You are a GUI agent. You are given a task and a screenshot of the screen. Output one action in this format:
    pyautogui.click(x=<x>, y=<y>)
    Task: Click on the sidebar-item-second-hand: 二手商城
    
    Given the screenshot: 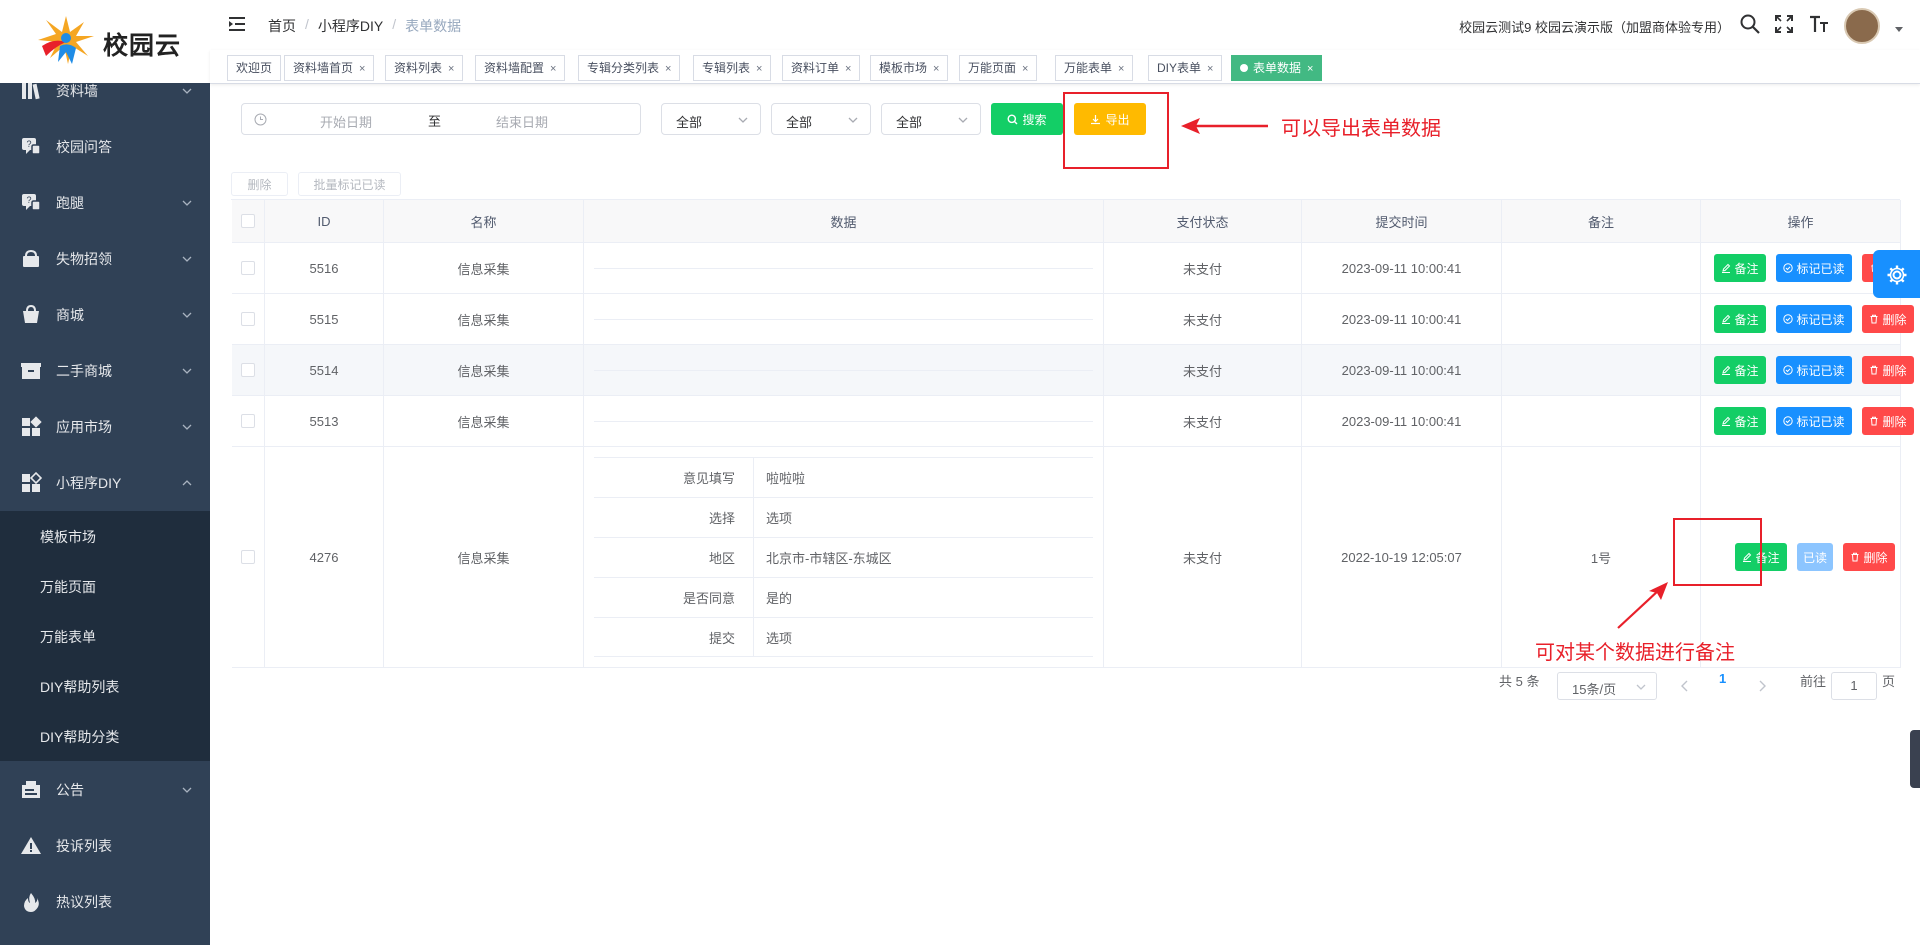 What is the action you would take?
    pyautogui.click(x=105, y=371)
    